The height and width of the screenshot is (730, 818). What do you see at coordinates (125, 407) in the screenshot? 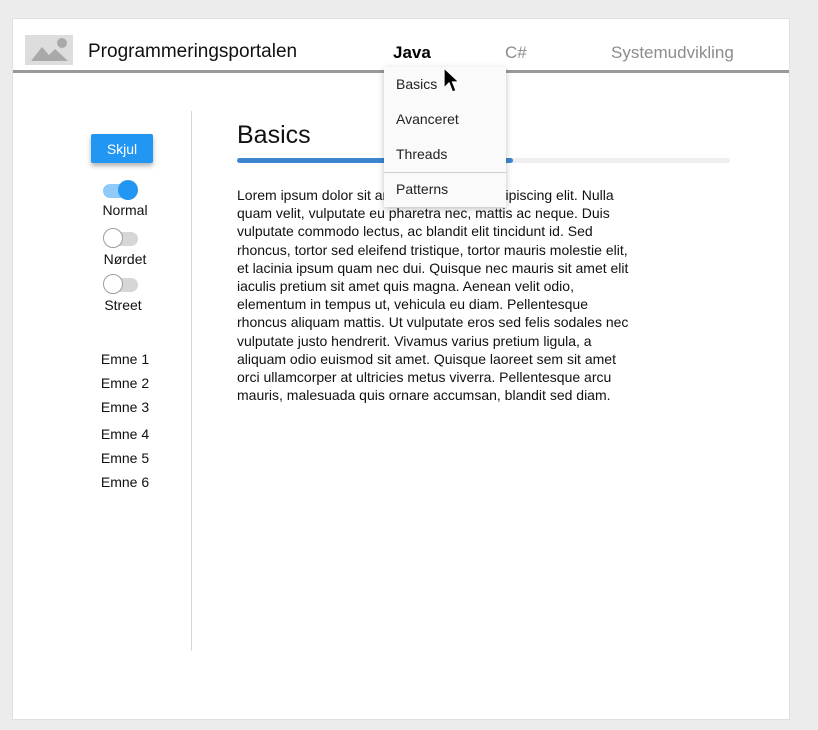
I see `sidebar-topic-3: Emne 3` at bounding box center [125, 407].